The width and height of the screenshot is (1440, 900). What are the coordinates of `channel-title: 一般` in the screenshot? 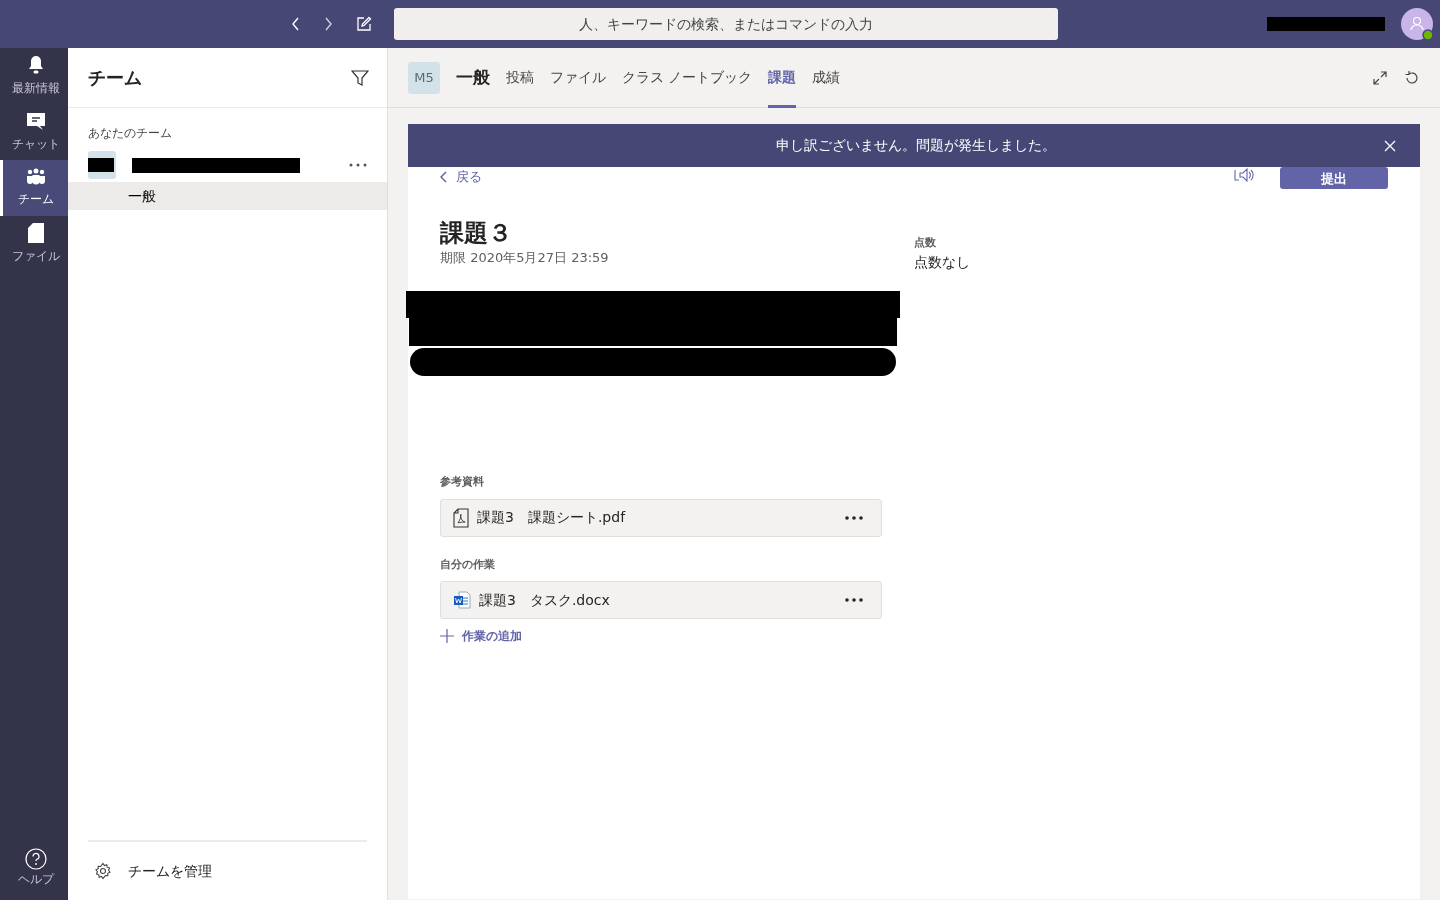 It's located at (473, 77).